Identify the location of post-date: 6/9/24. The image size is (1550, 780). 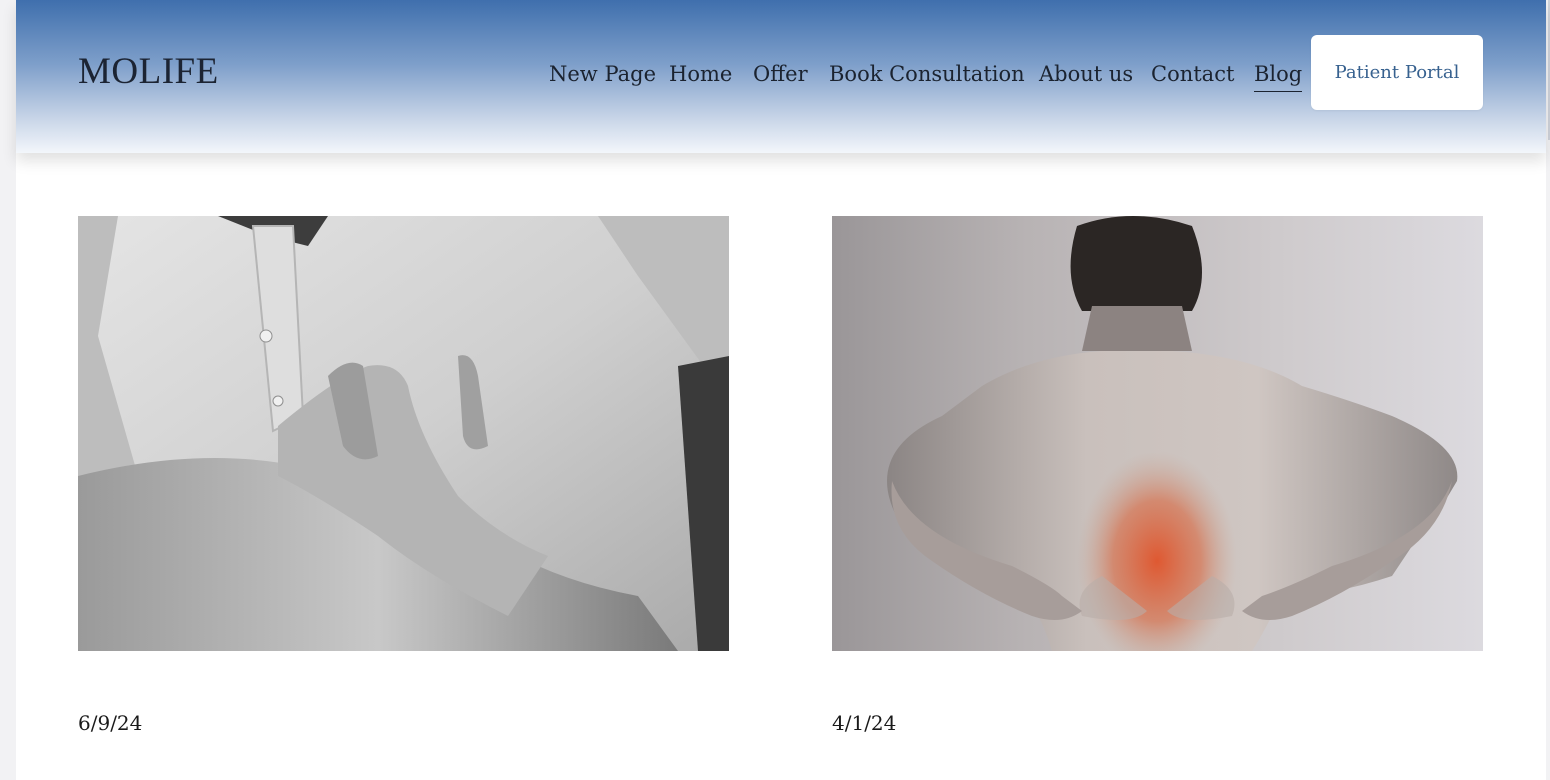
(110, 723).